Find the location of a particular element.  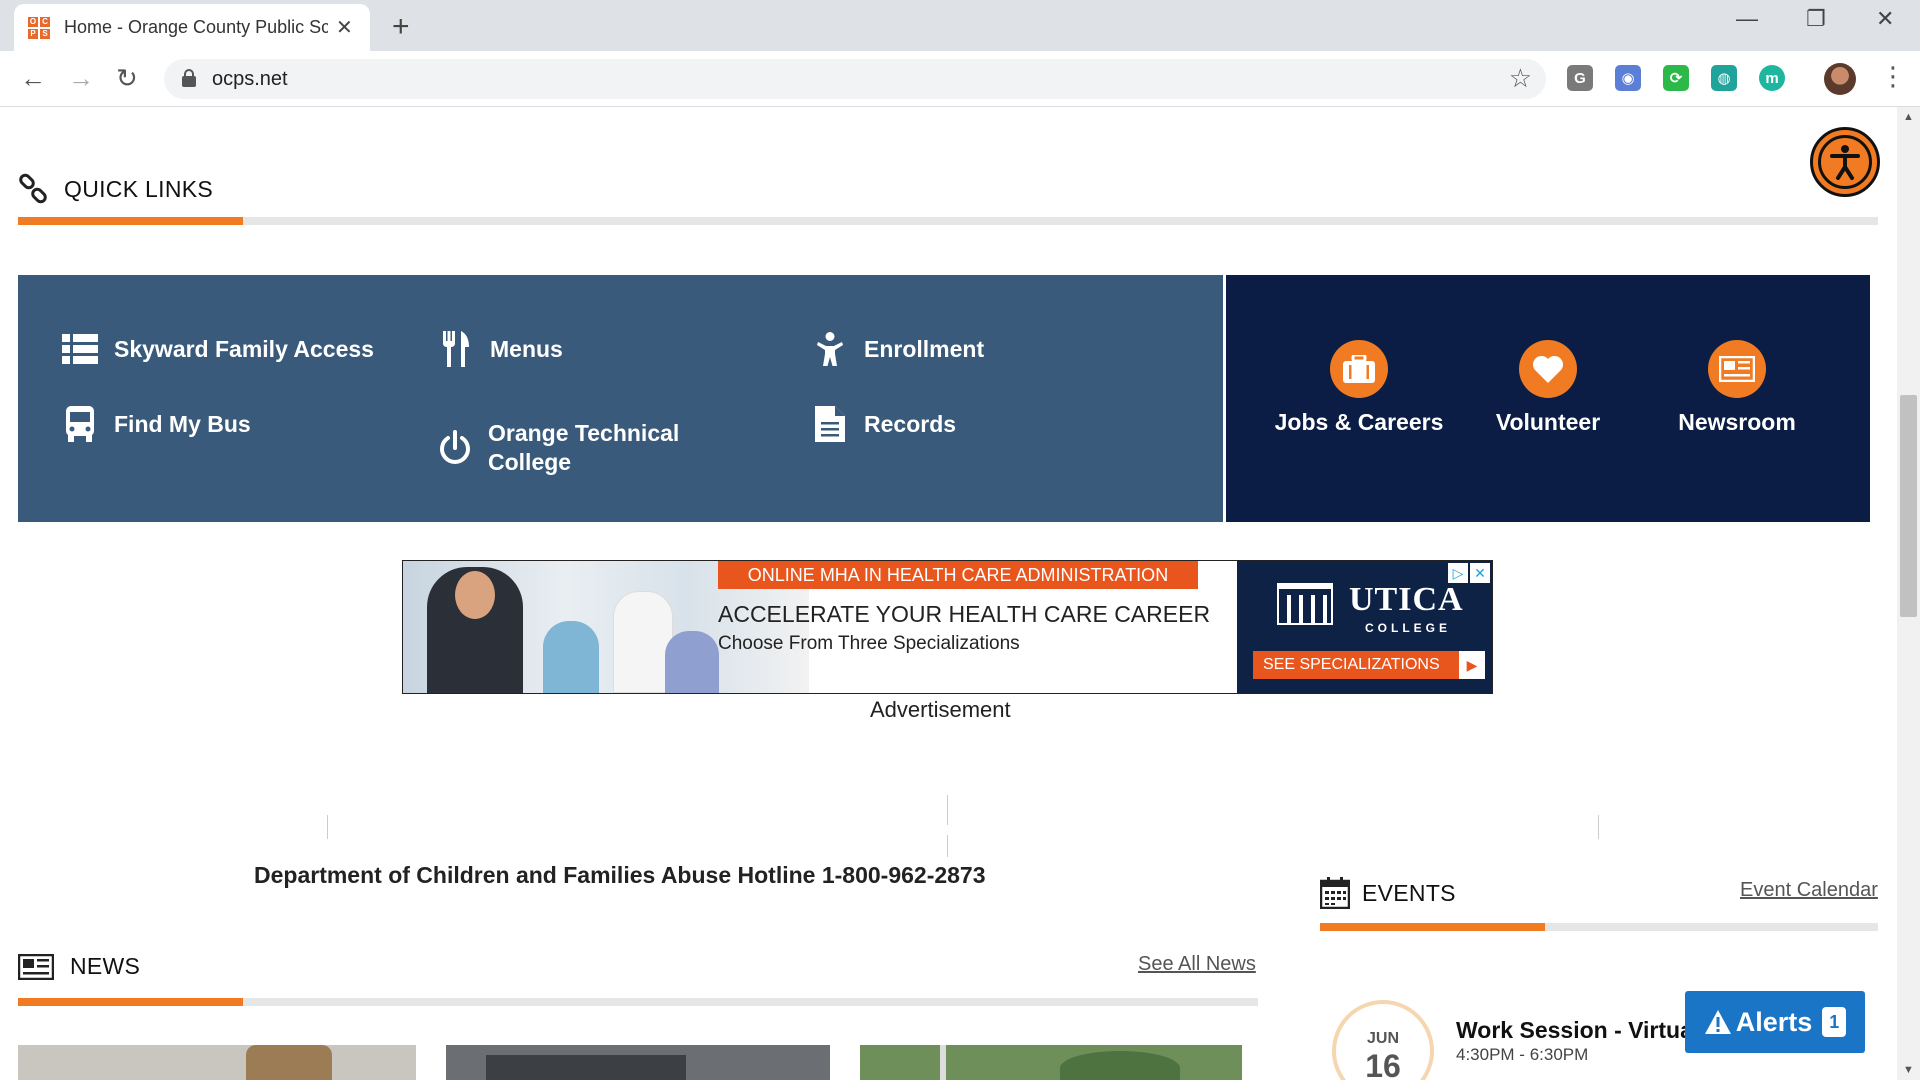

scroll-up-icon: ▲ is located at coordinates (1908, 117).